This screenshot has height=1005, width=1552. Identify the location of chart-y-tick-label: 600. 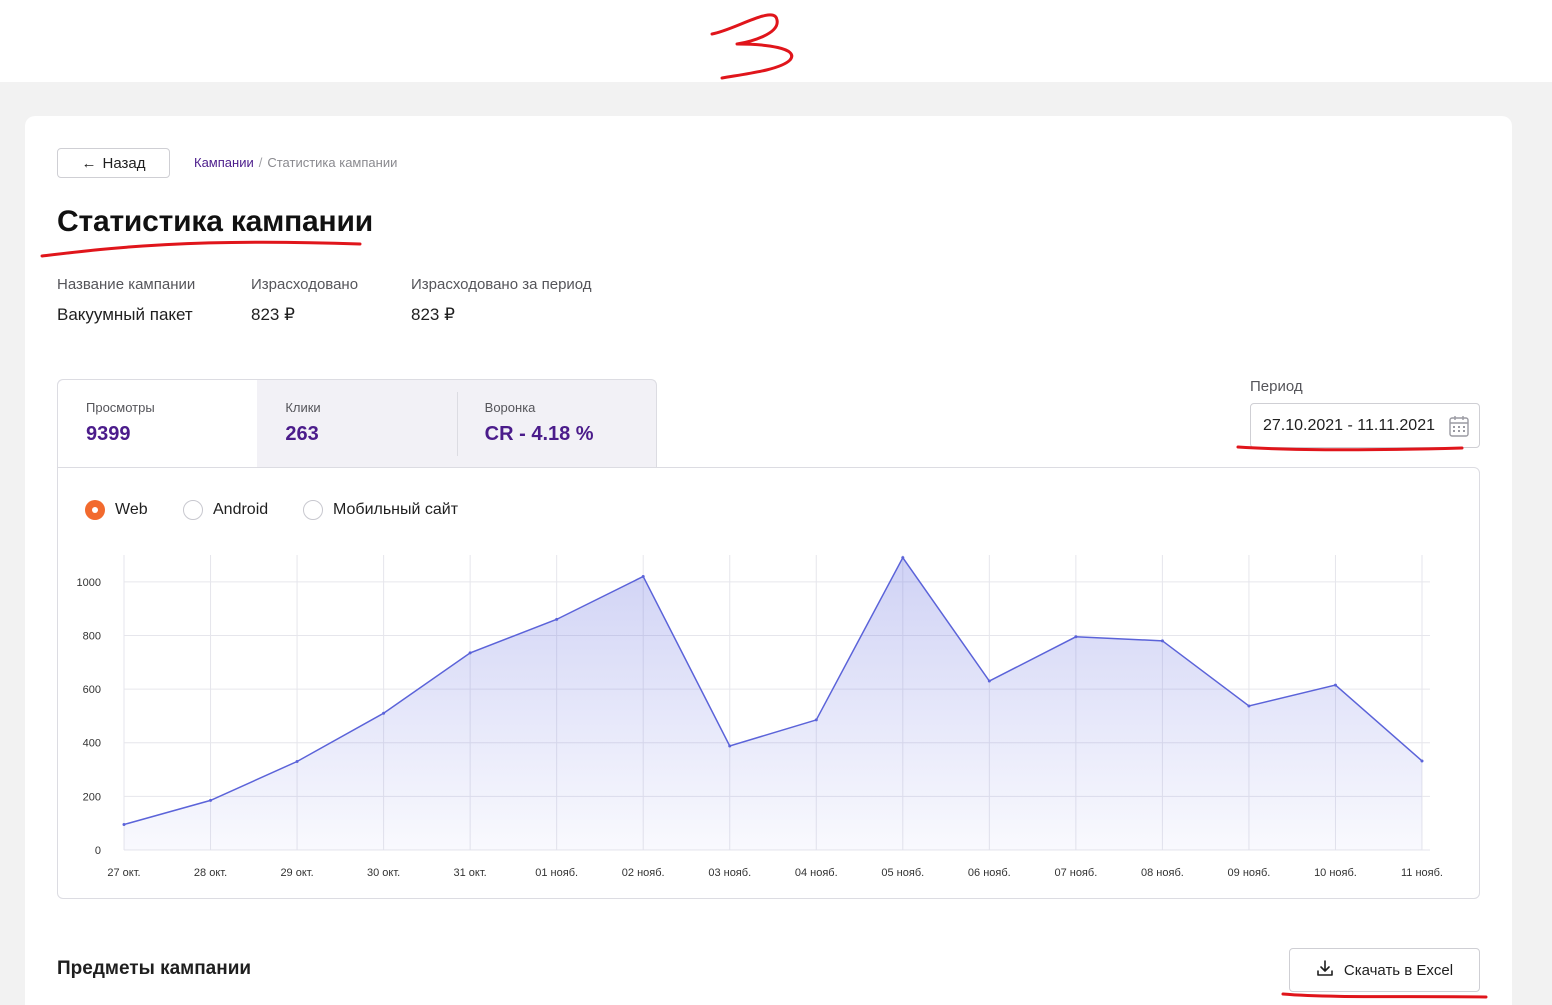
(92, 690).